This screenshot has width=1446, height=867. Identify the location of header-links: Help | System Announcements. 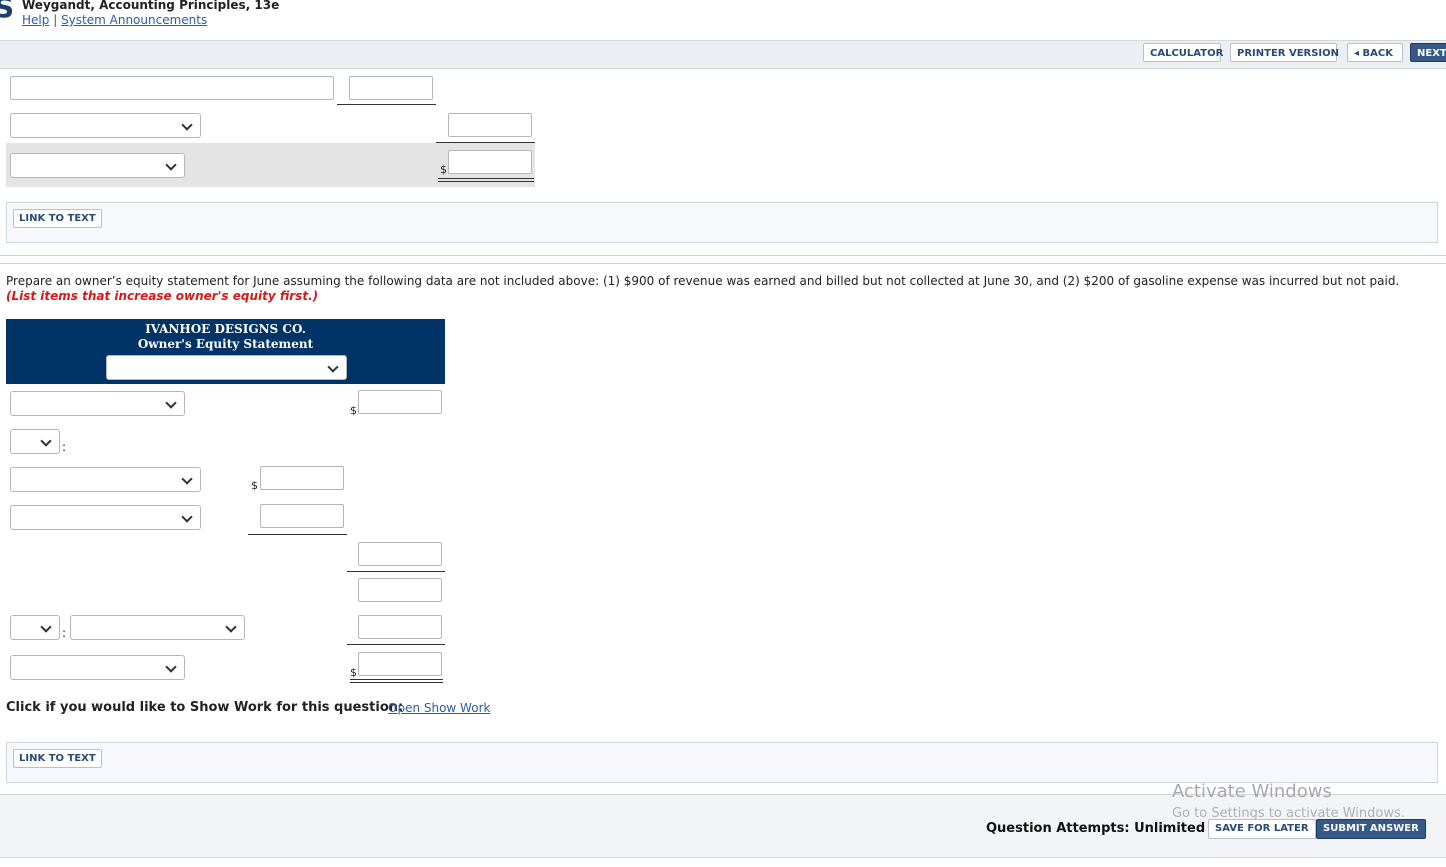
(114, 20).